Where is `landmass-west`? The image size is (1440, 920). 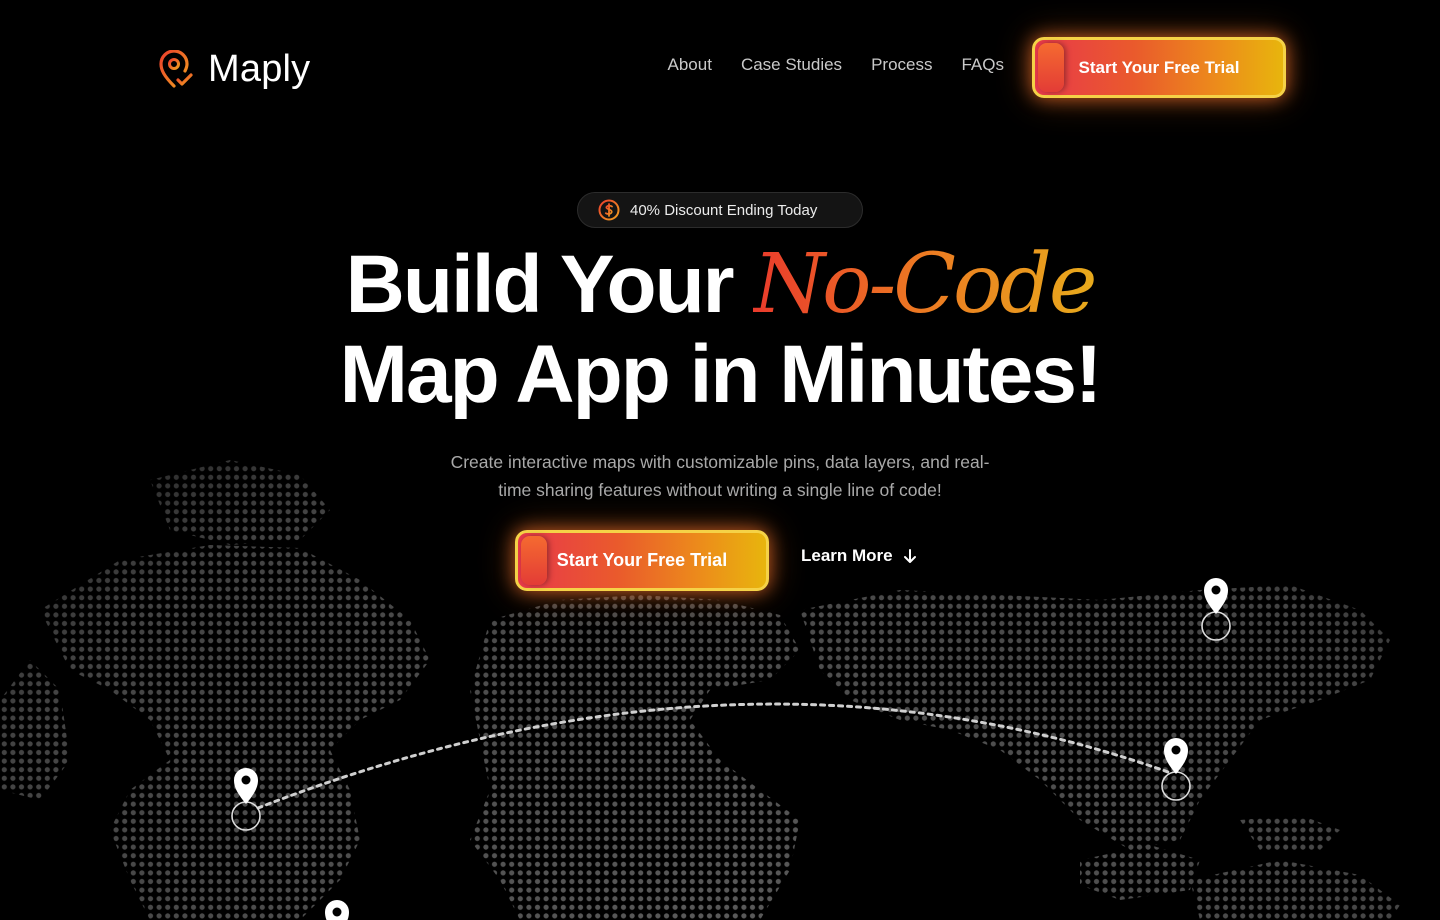
landmass-west is located at coordinates (235, 732).